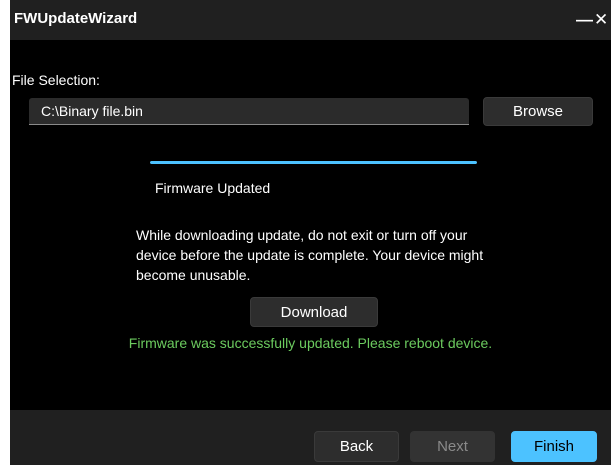  I want to click on download-button: Download, so click(314, 312).